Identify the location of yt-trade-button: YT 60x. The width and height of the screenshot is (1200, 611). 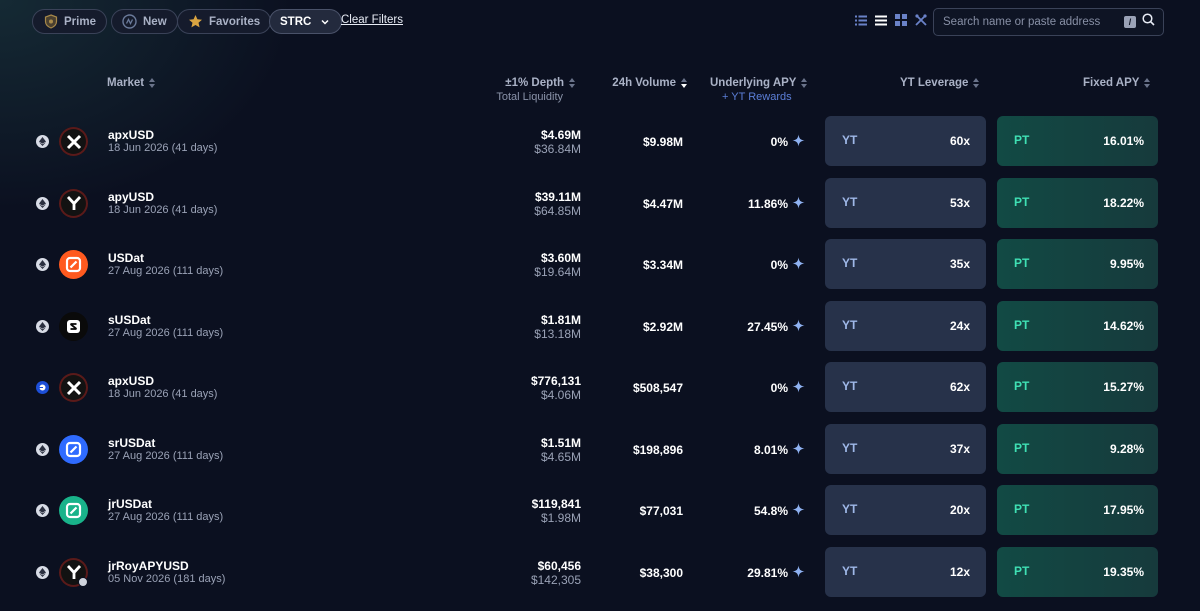
(905, 141).